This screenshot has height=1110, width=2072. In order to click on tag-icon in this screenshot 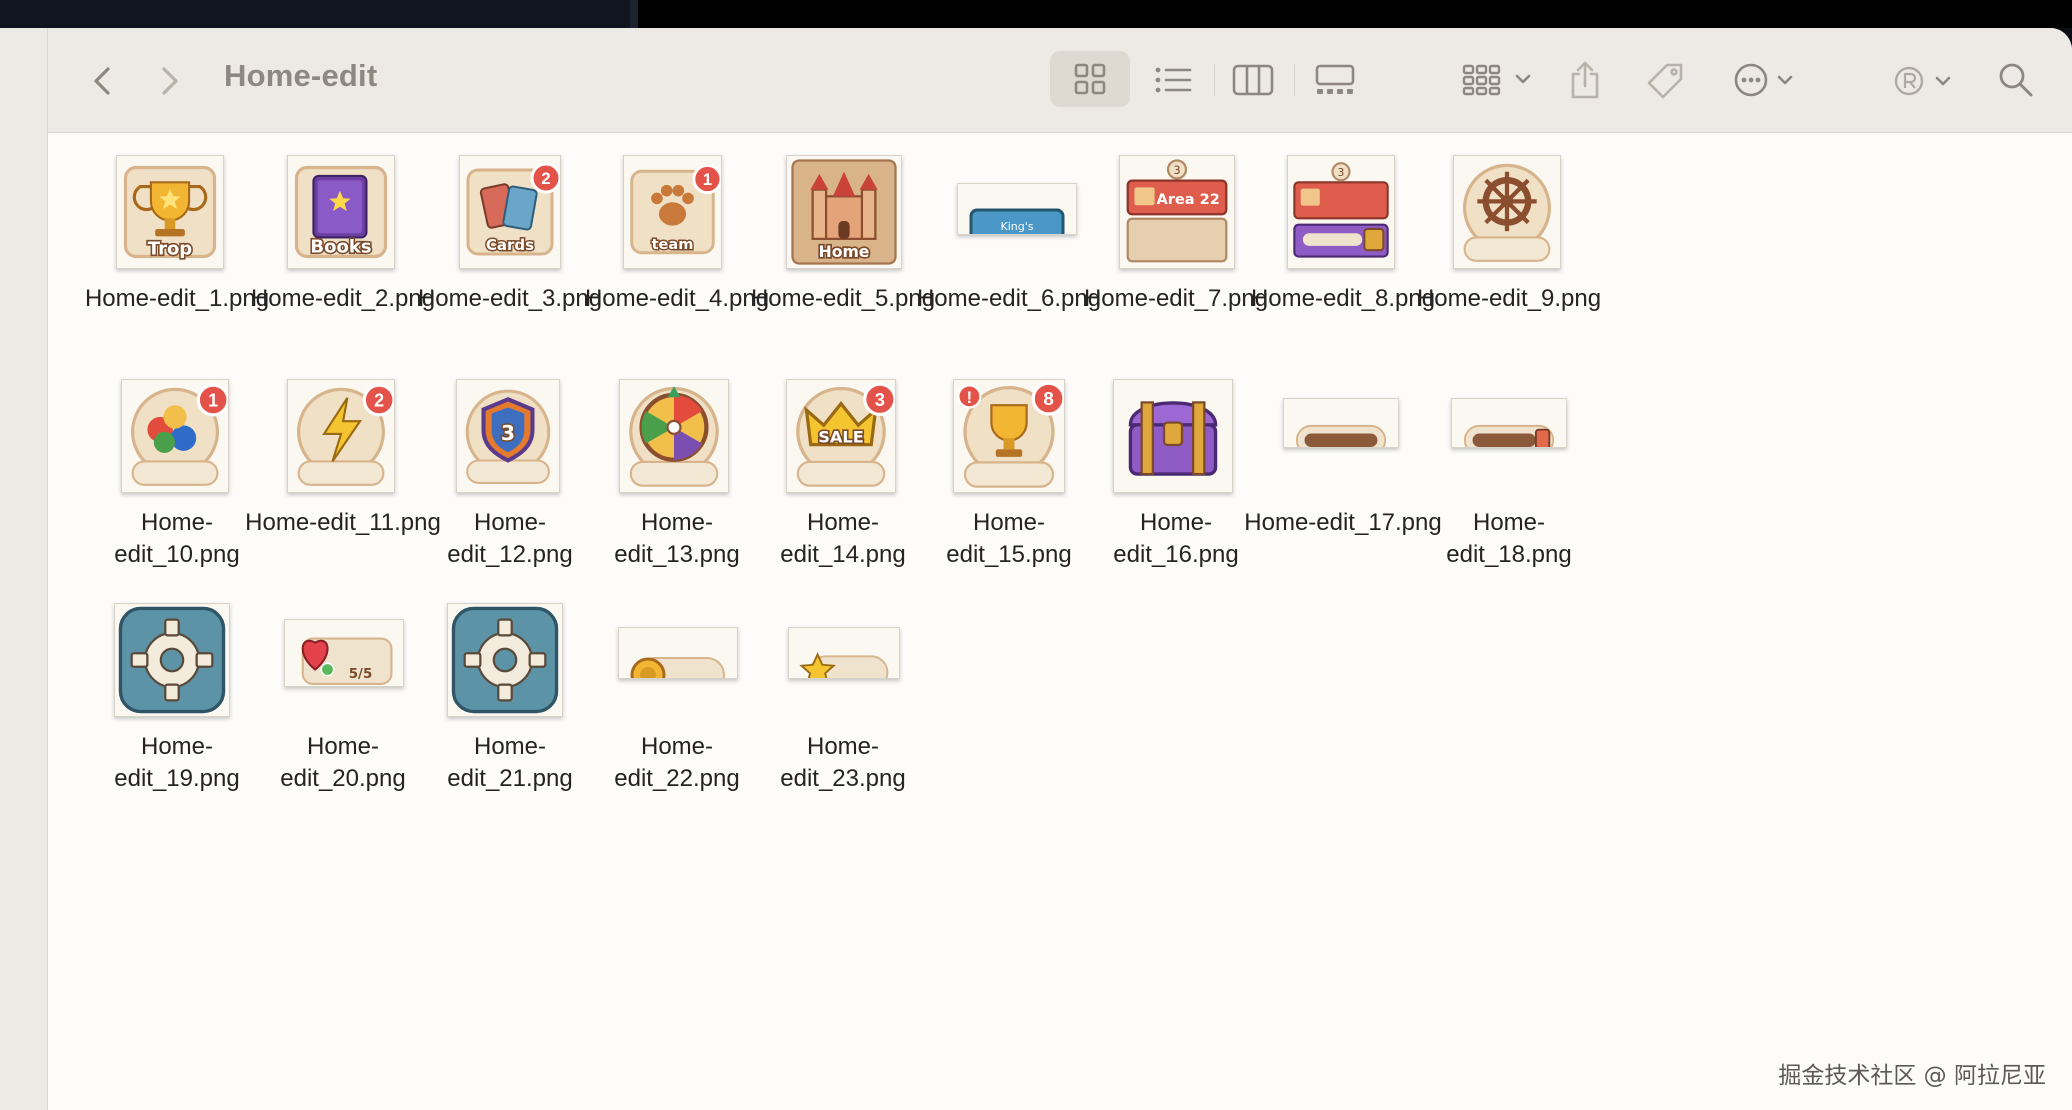, I will do `click(1665, 81)`.